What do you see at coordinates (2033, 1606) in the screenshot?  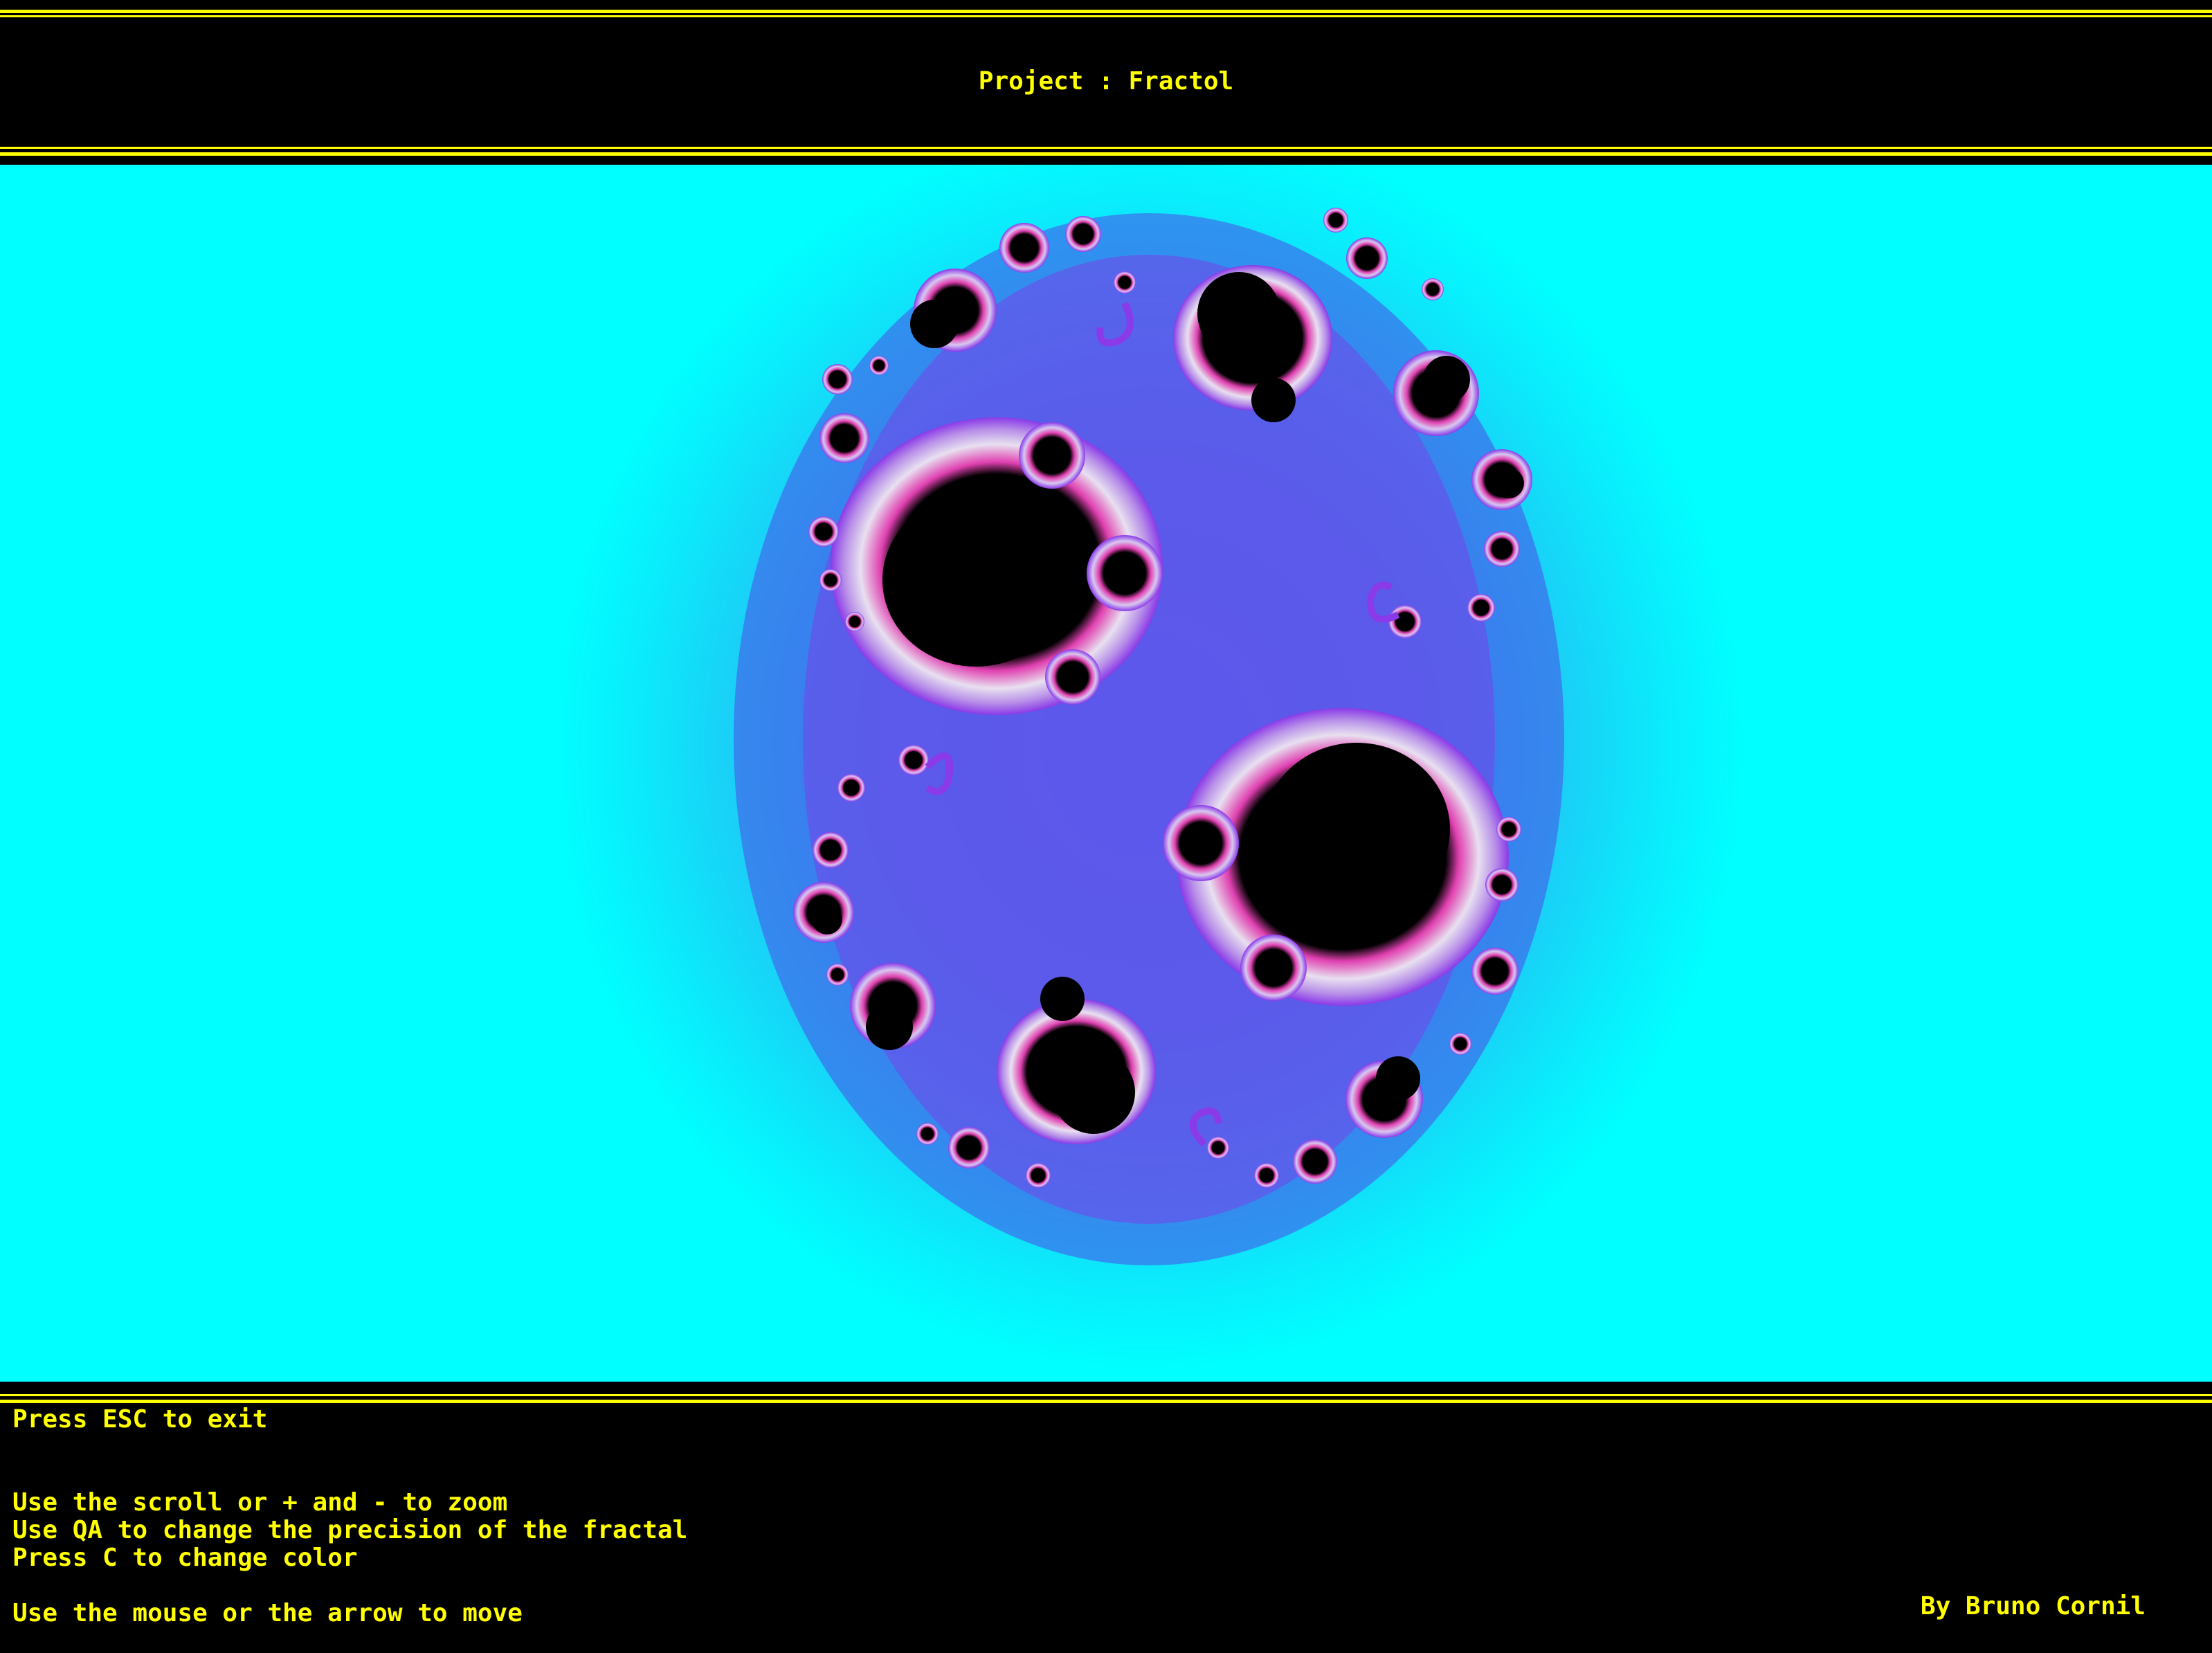 I see `author-credit: By Bruno Cornil` at bounding box center [2033, 1606].